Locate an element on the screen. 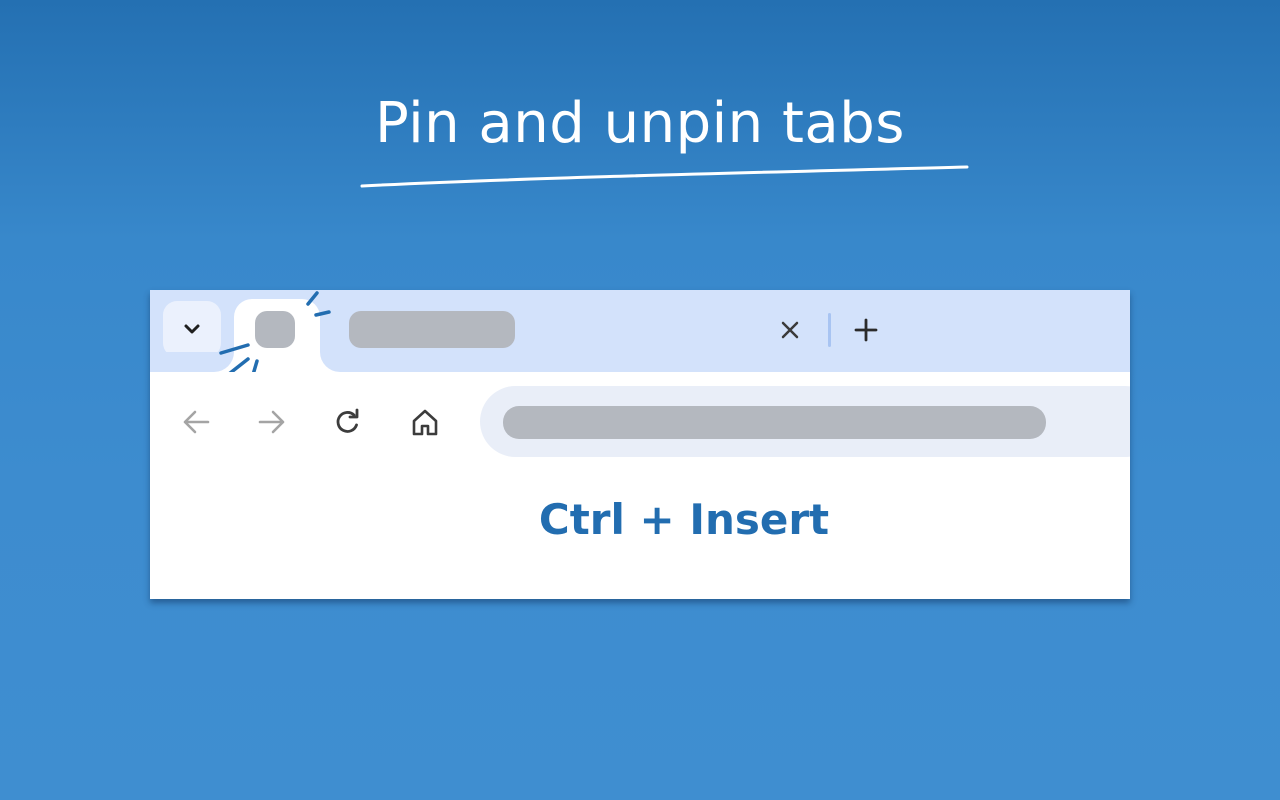  new-tab-button is located at coordinates (866, 330).